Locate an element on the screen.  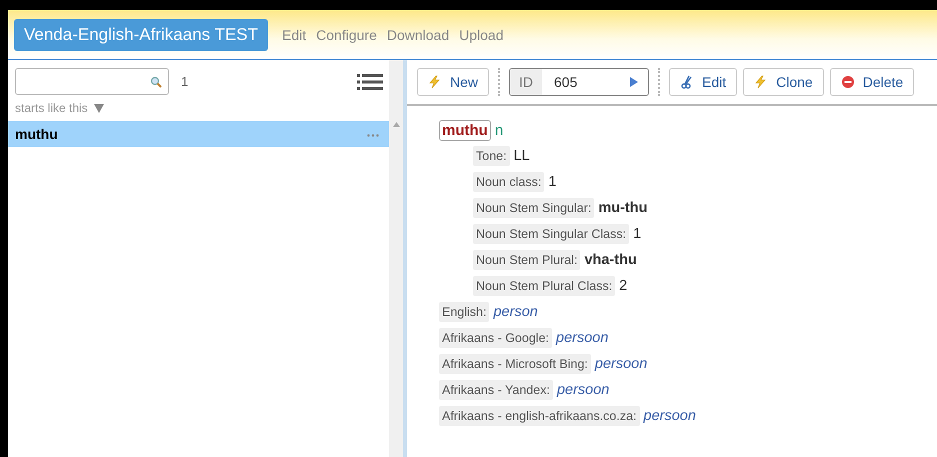
delete-icon is located at coordinates (847, 82).